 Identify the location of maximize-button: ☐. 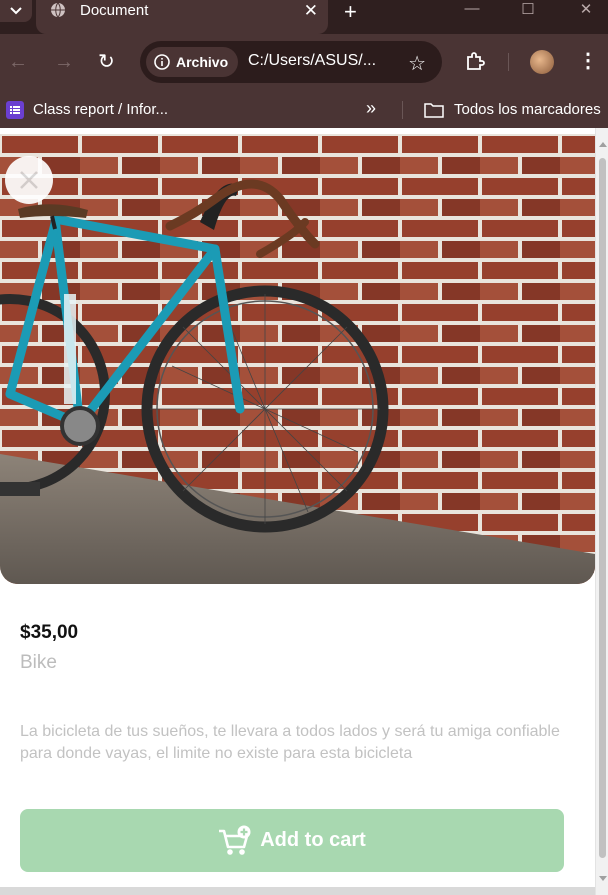
(528, 11).